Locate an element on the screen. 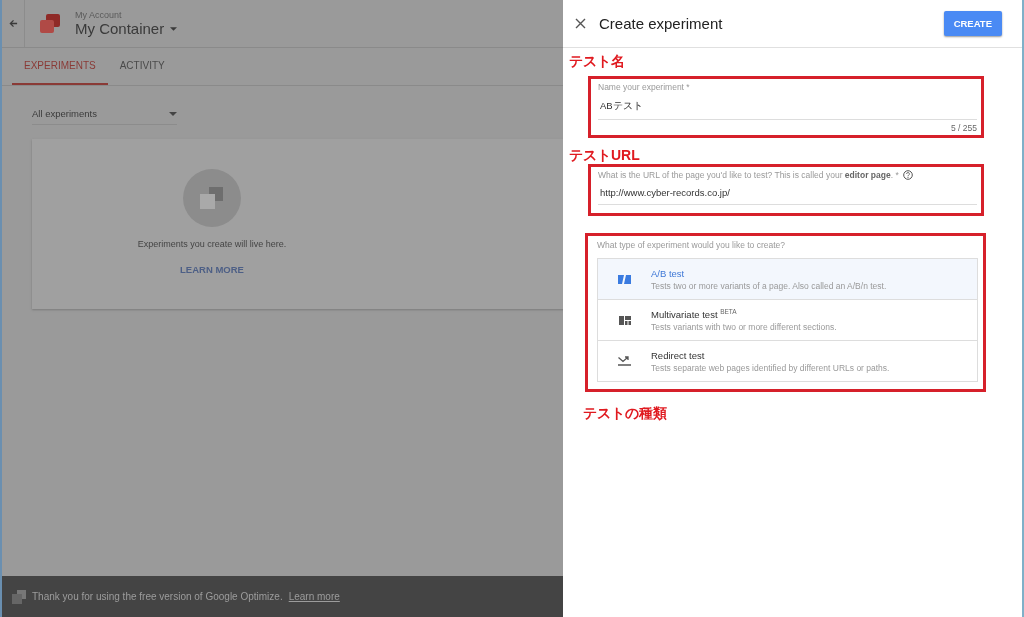 Image resolution: width=1024 pixels, height=617 pixels. experiment-type-option: A/B test Tests two or more variants of a page. Also called an A/B/n test. is located at coordinates (787, 279).